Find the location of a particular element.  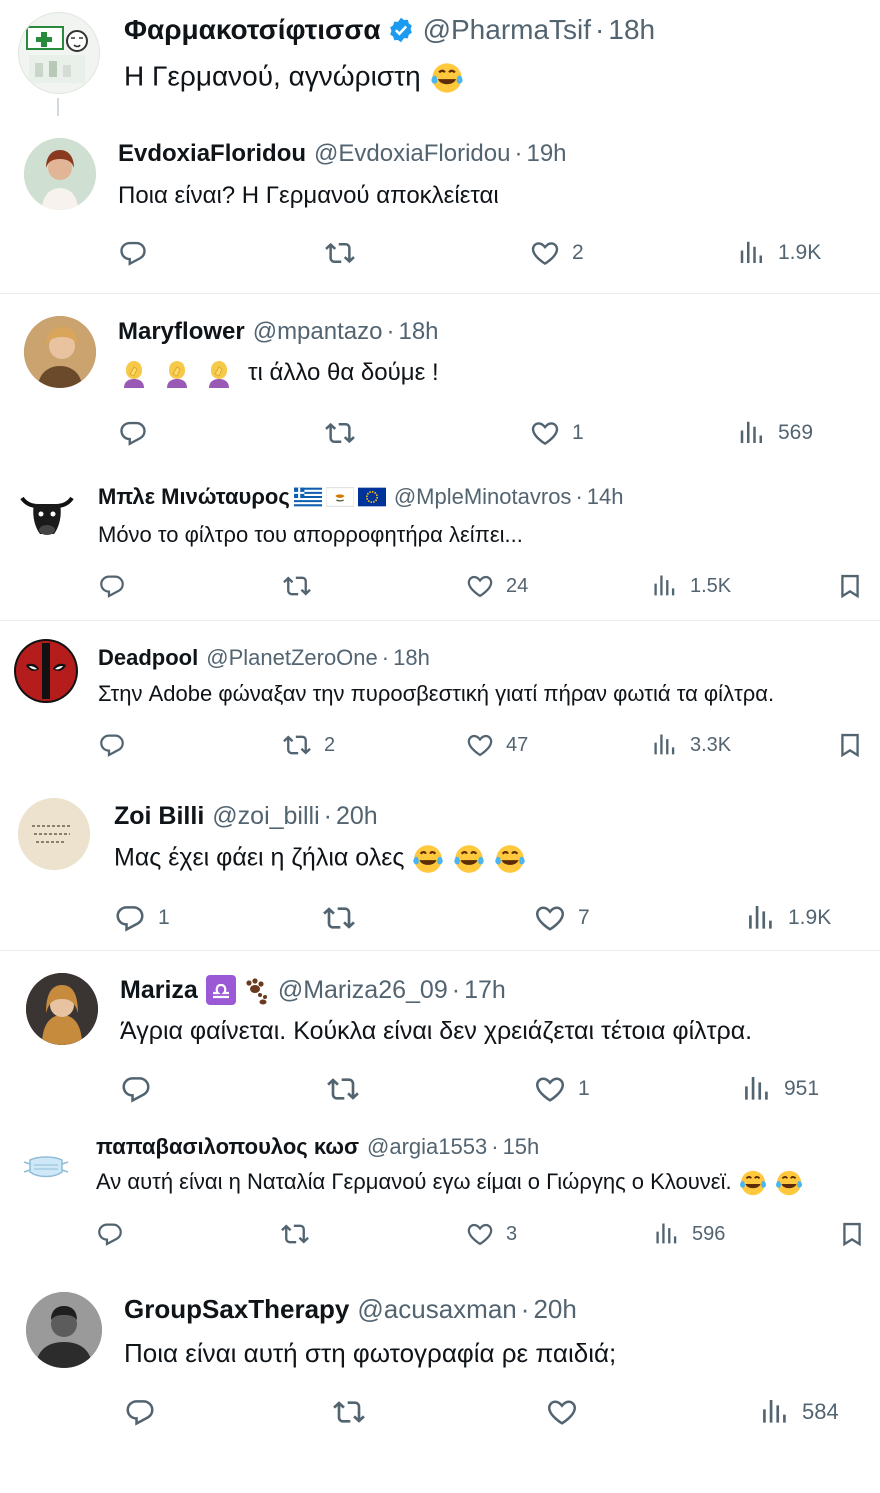

views-button: 951 is located at coordinates (779, 1089).